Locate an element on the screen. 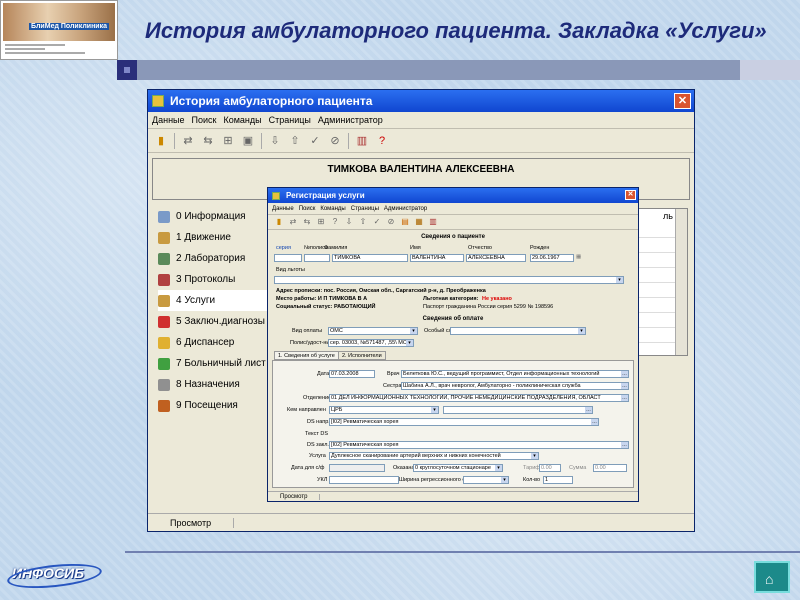 The height and width of the screenshot is (600, 800). menu-commands: Команды is located at coordinates (242, 120).